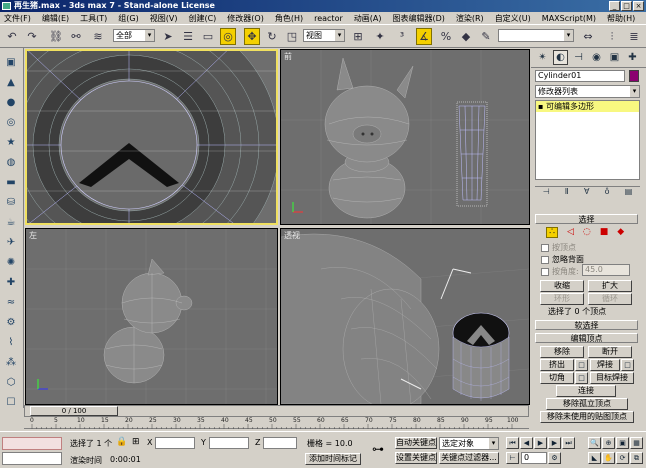  Describe the element at coordinates (562, 299) in the screenshot. I see `ring-button: 环形` at that location.